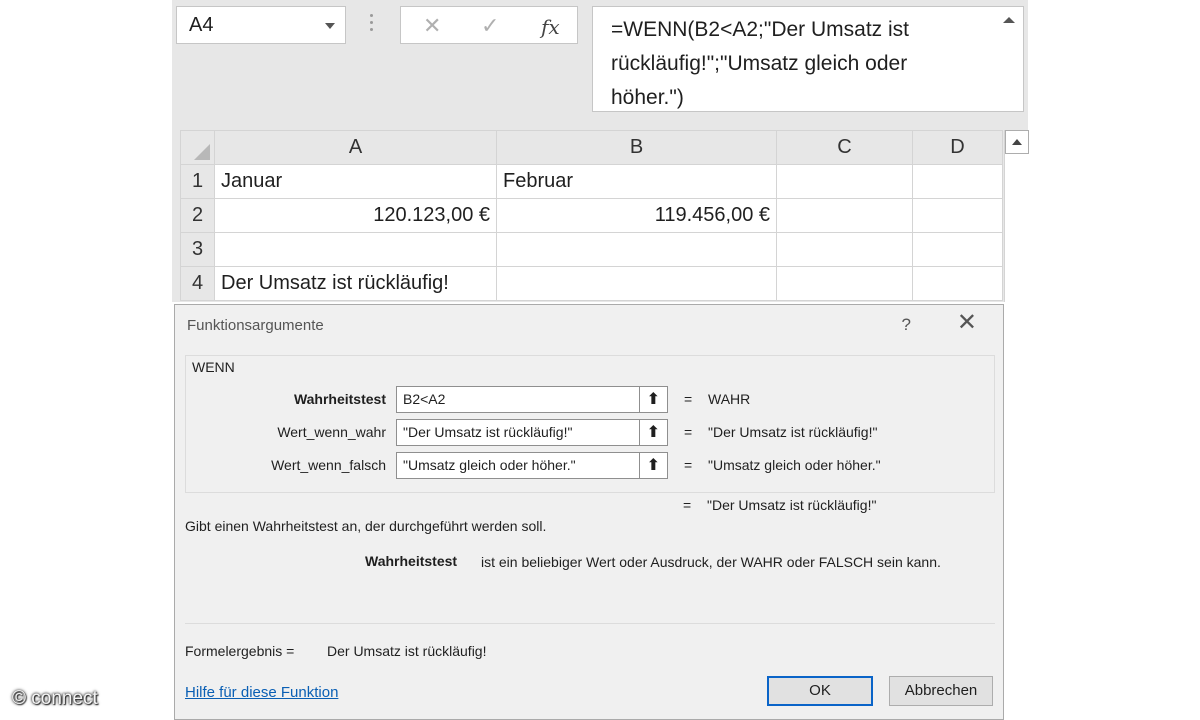 The image size is (1200, 720). Describe the element at coordinates (55, 698) in the screenshot. I see `watermark: © connect` at that location.